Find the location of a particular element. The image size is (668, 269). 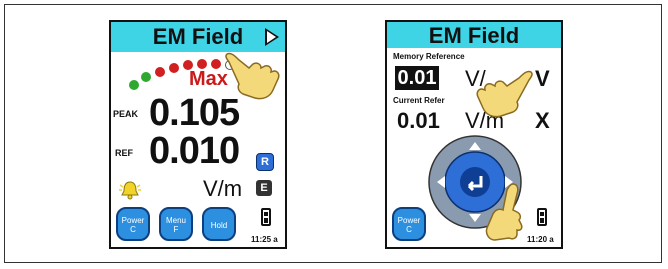

hold-button-label: Hold is located at coordinates (219, 225).